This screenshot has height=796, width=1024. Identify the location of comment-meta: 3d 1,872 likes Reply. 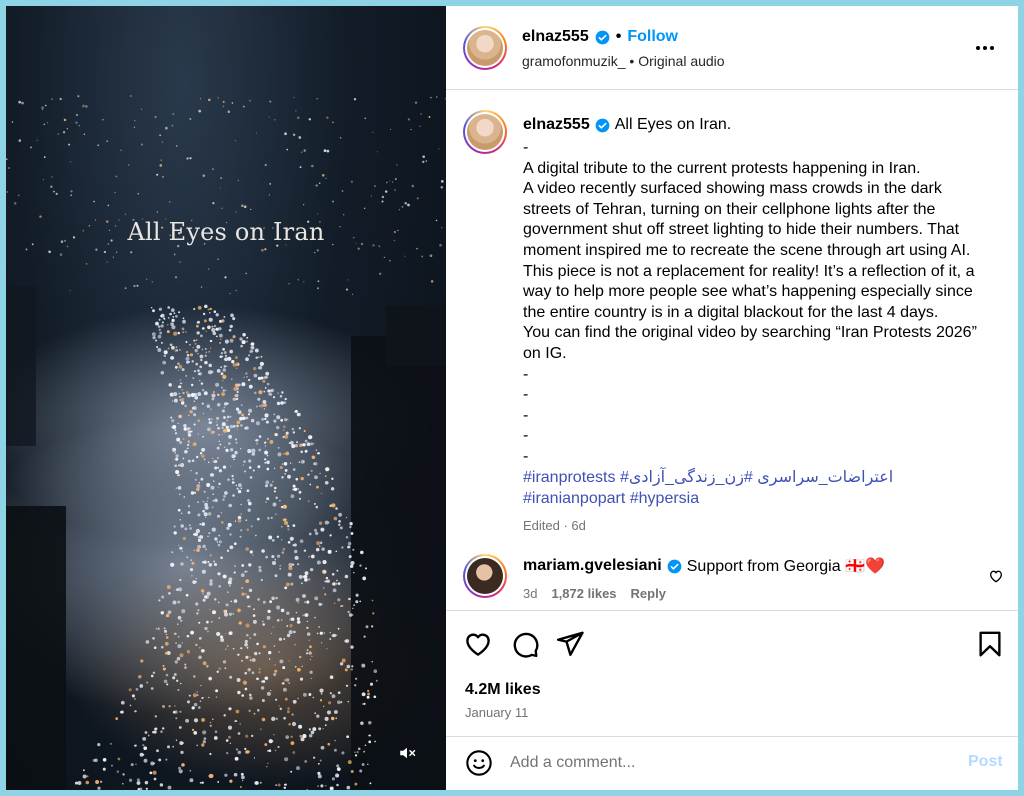
(594, 593).